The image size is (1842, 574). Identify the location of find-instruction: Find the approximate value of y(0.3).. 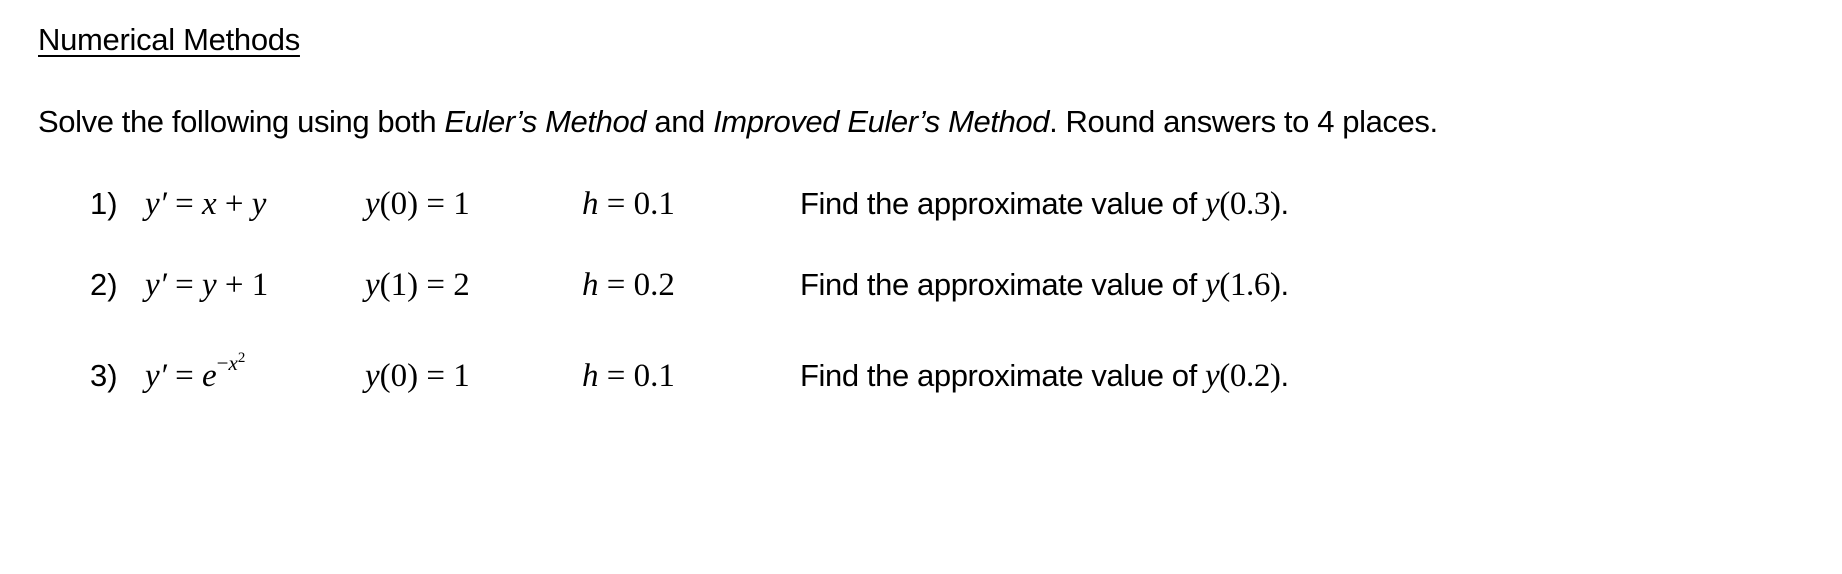
(1044, 204).